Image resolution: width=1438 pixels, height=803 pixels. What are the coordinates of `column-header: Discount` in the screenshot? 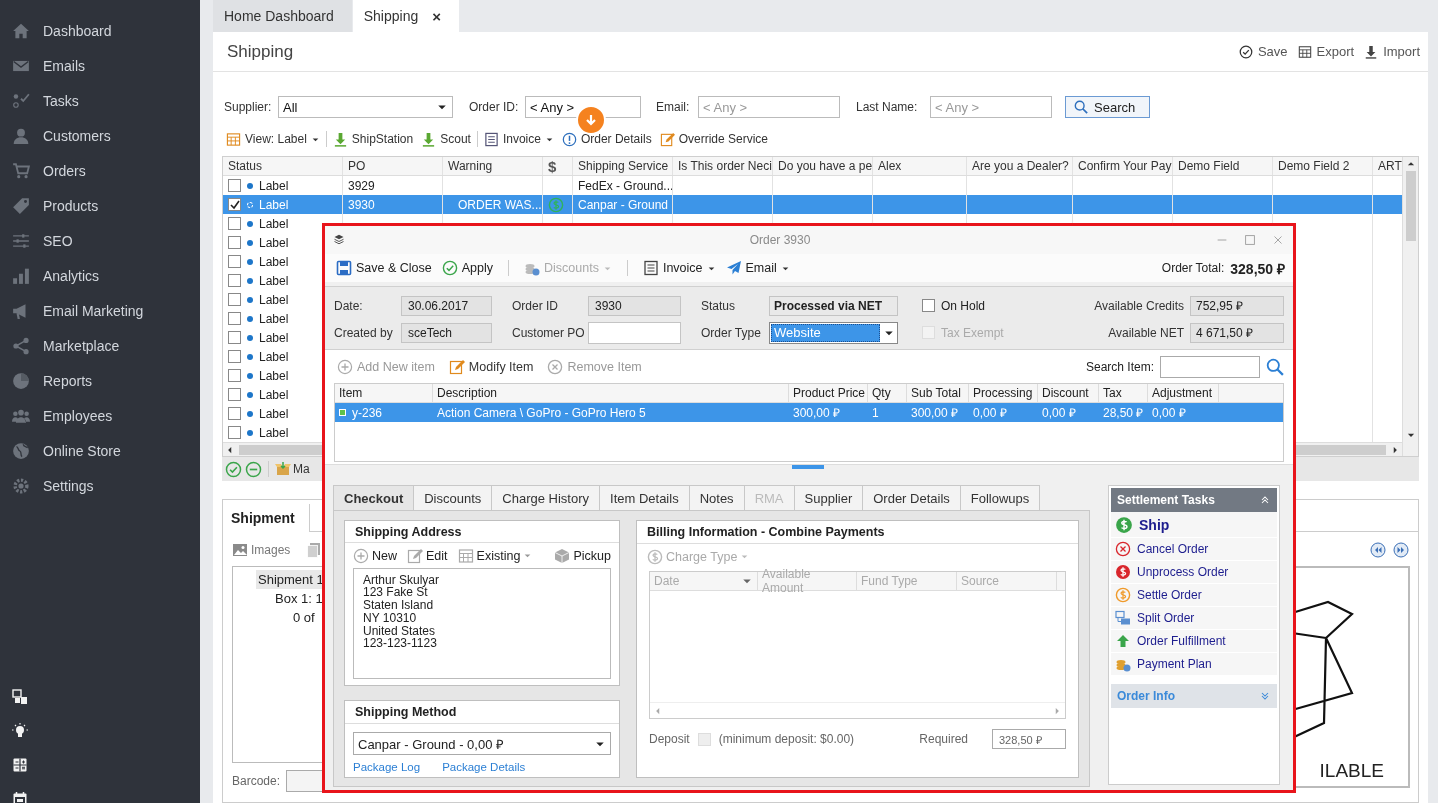 It's located at (1065, 393).